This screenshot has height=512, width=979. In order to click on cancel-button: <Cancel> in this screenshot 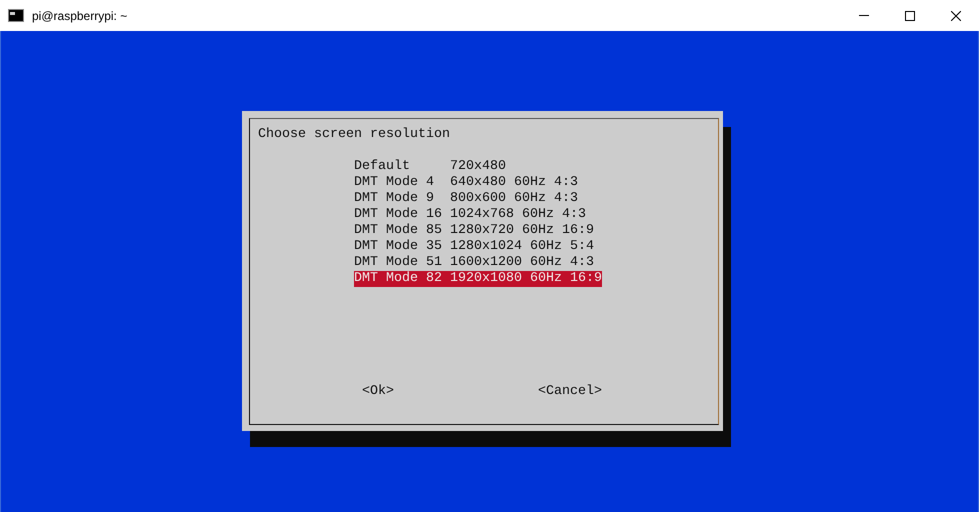, I will do `click(570, 392)`.